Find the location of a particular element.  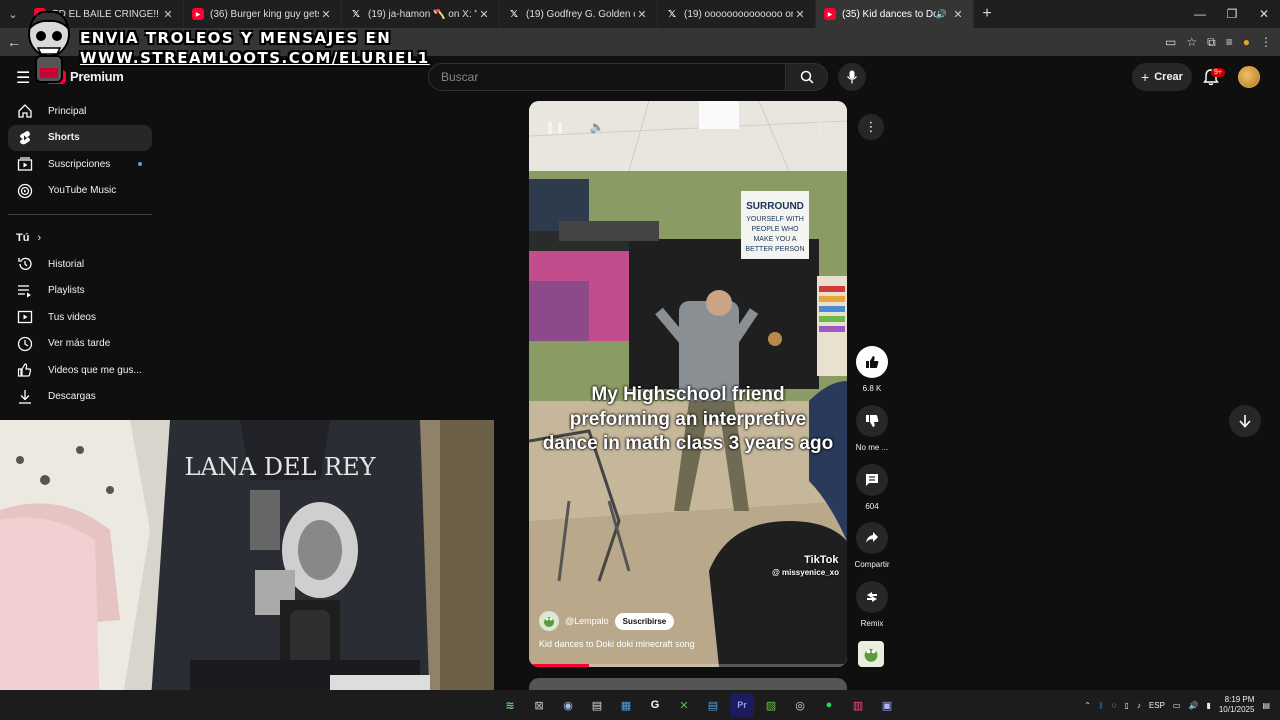

sidebar-you-heading: Tú › is located at coordinates (80, 238).